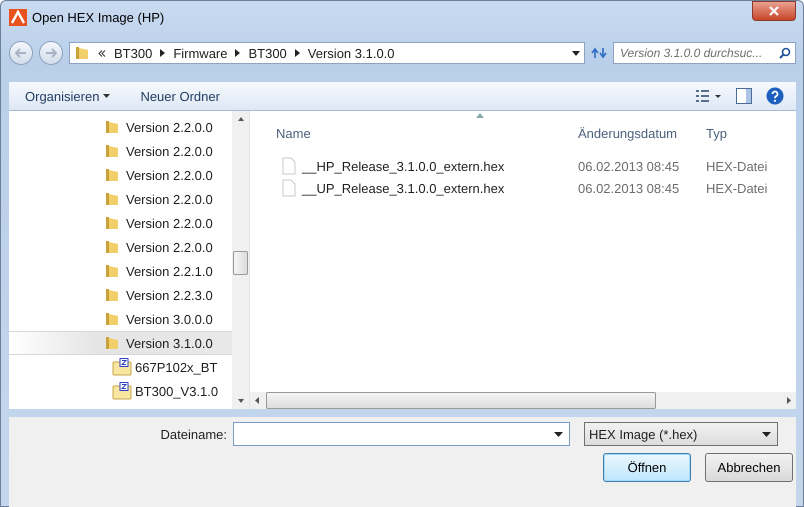 The height and width of the screenshot is (507, 804). What do you see at coordinates (401, 434) in the screenshot?
I see `filename-field` at bounding box center [401, 434].